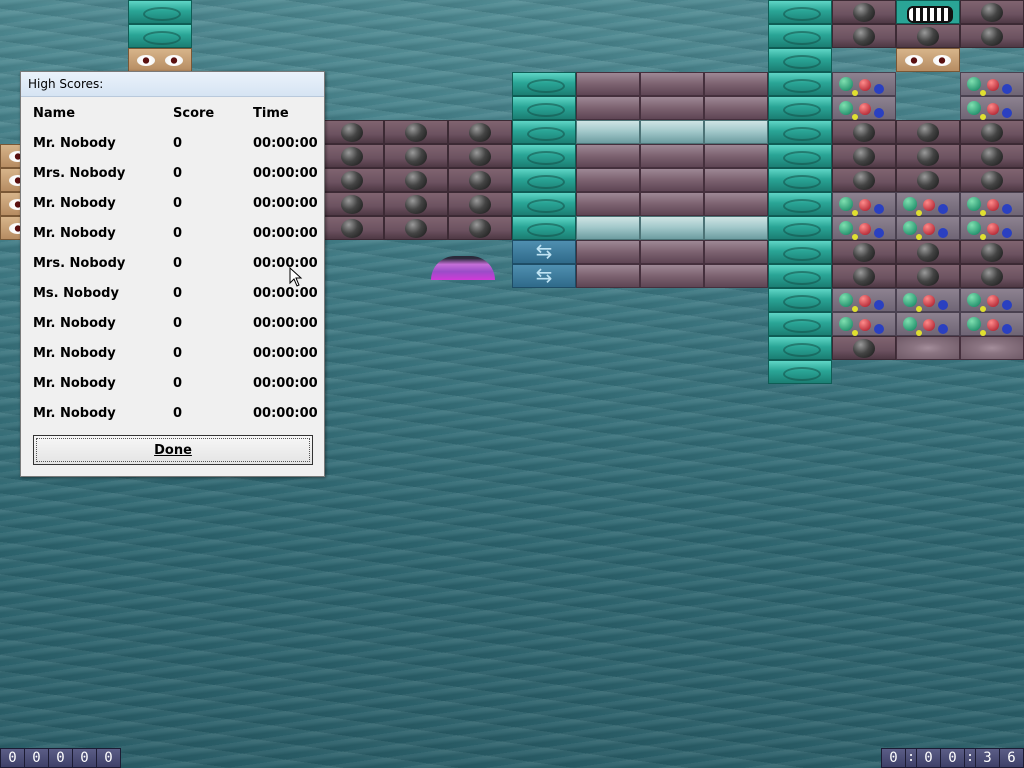 The height and width of the screenshot is (768, 1024). I want to click on brick-mouth-icon, so click(928, 12).